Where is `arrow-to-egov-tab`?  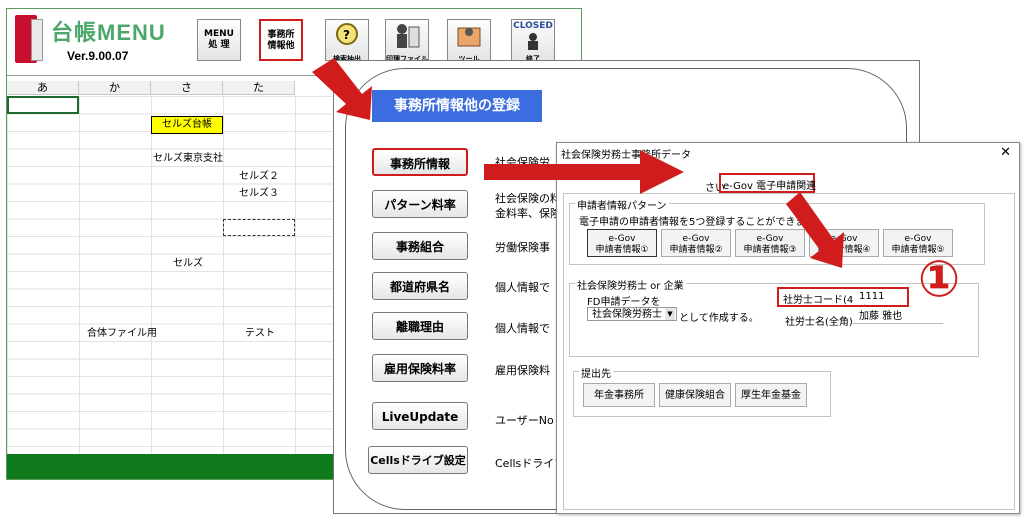 arrow-to-egov-tab is located at coordinates (584, 172).